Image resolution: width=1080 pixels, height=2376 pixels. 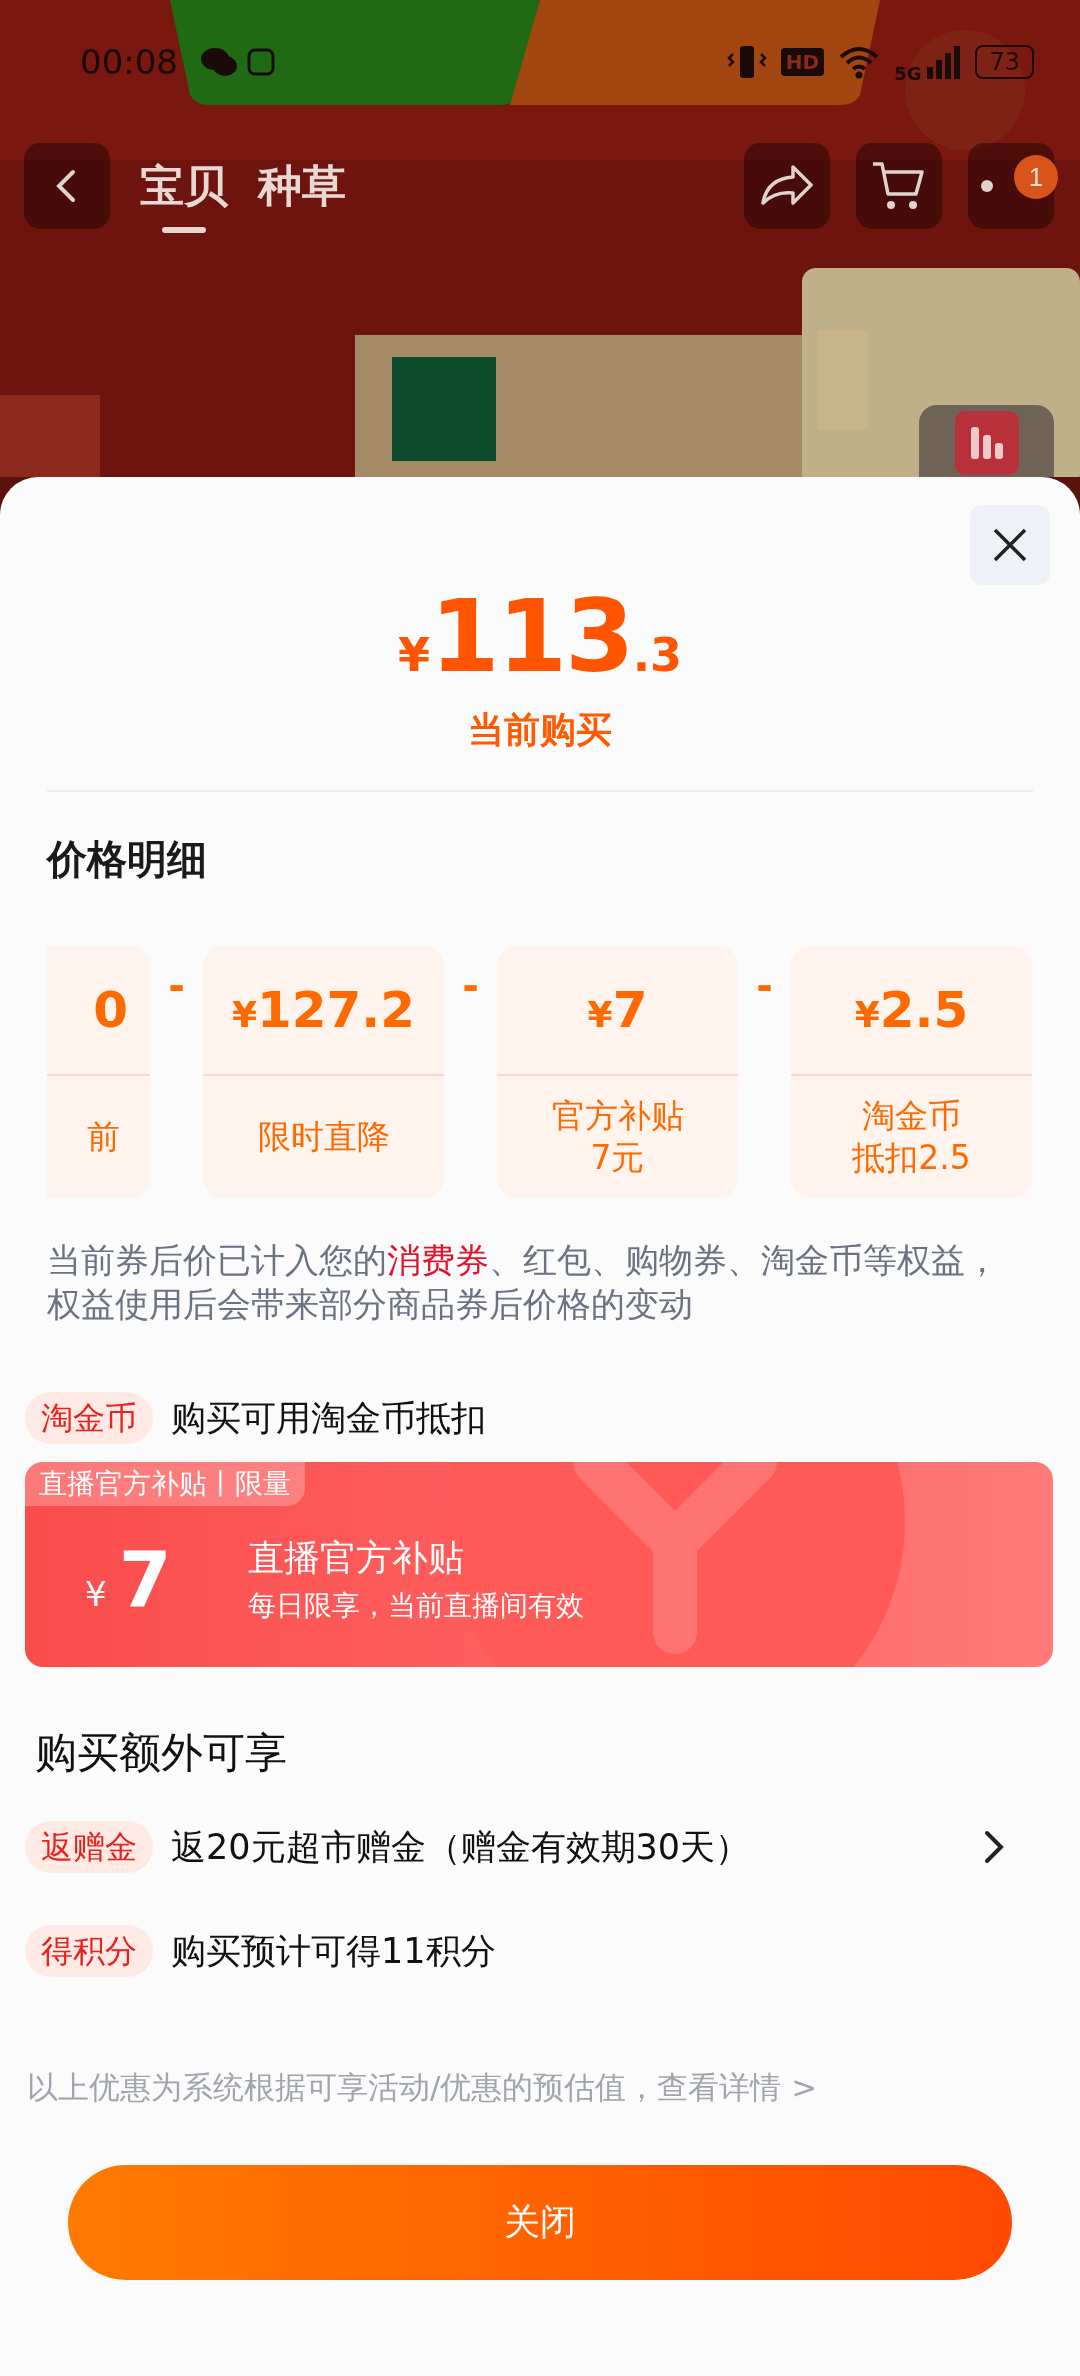 I want to click on cart-button, so click(x=899, y=186).